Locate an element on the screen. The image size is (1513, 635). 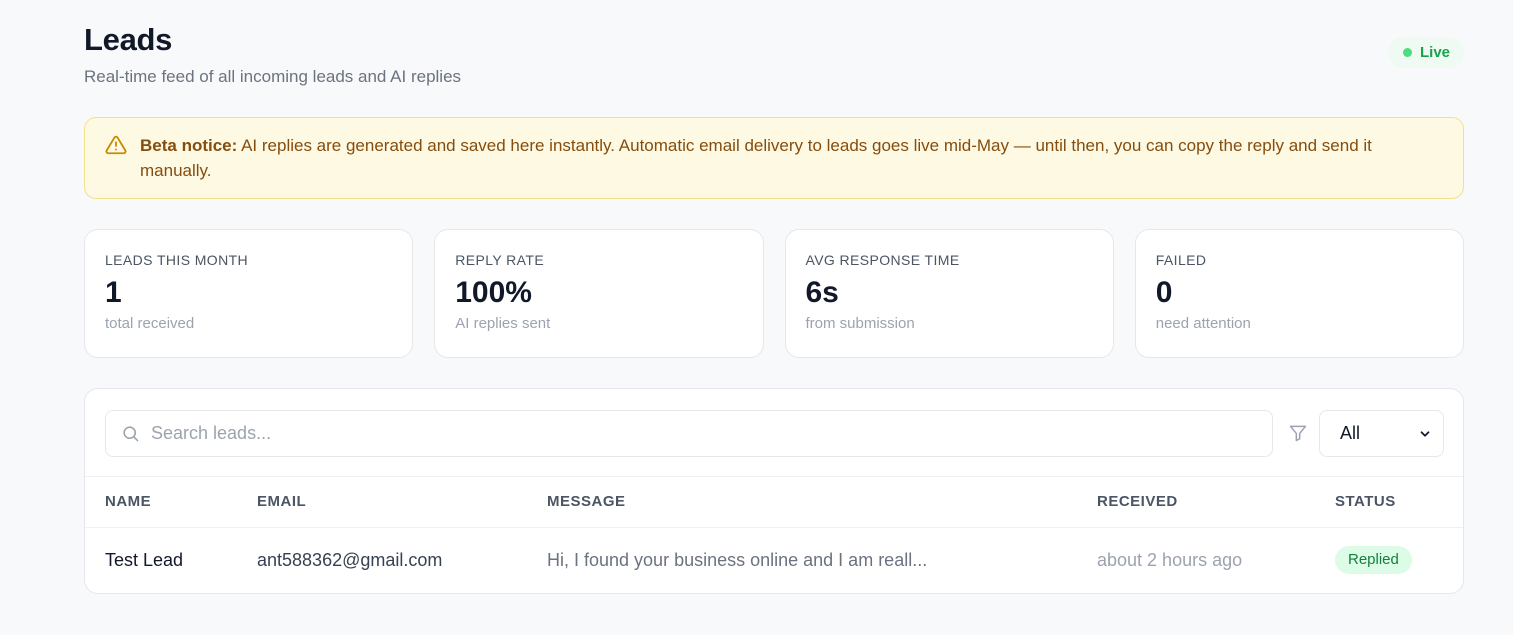
column-header-message: MESSAGE is located at coordinates (822, 502).